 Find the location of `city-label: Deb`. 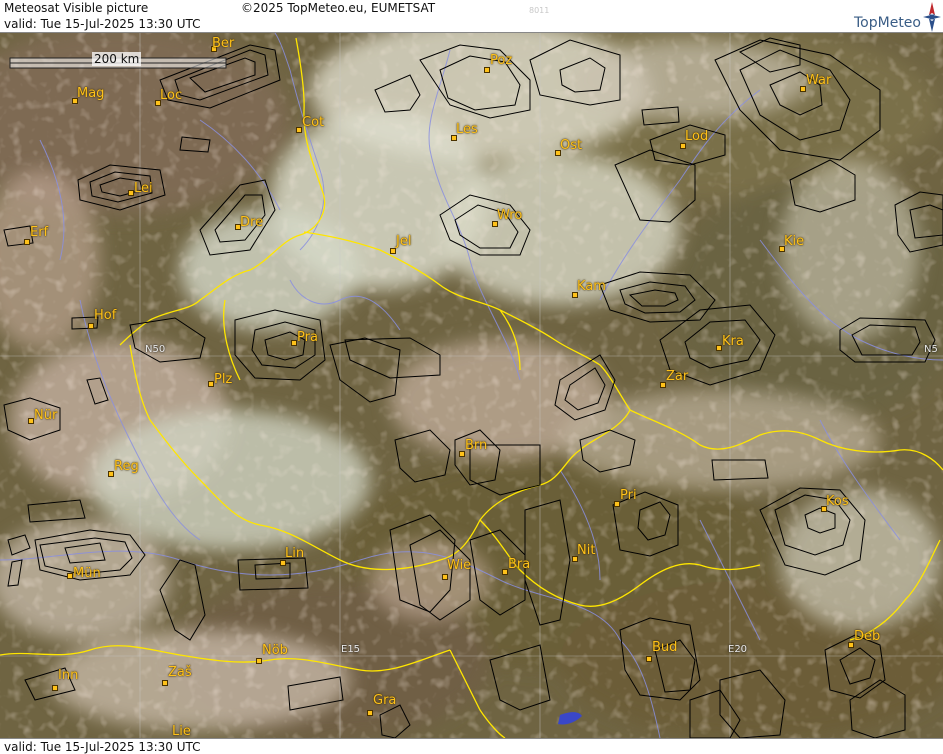

city-label: Deb is located at coordinates (867, 637).